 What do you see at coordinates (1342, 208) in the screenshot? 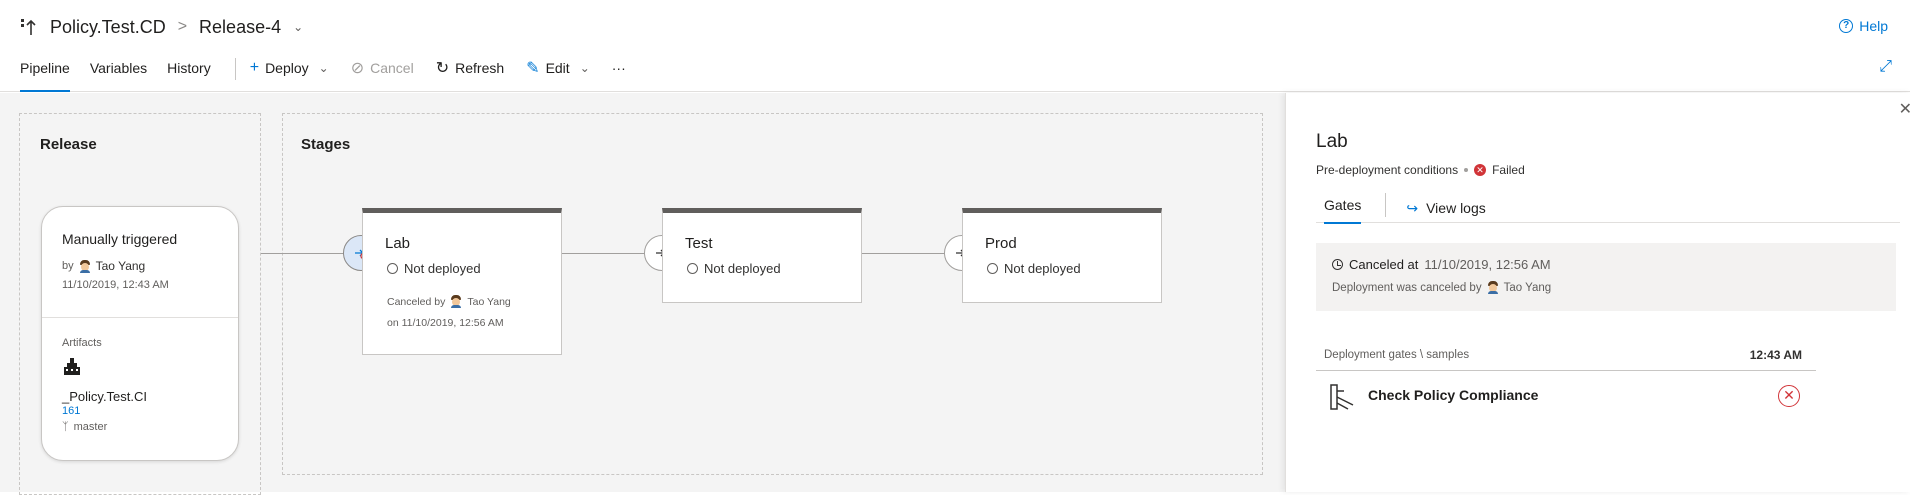
I see `tab-gates: Gates` at bounding box center [1342, 208].